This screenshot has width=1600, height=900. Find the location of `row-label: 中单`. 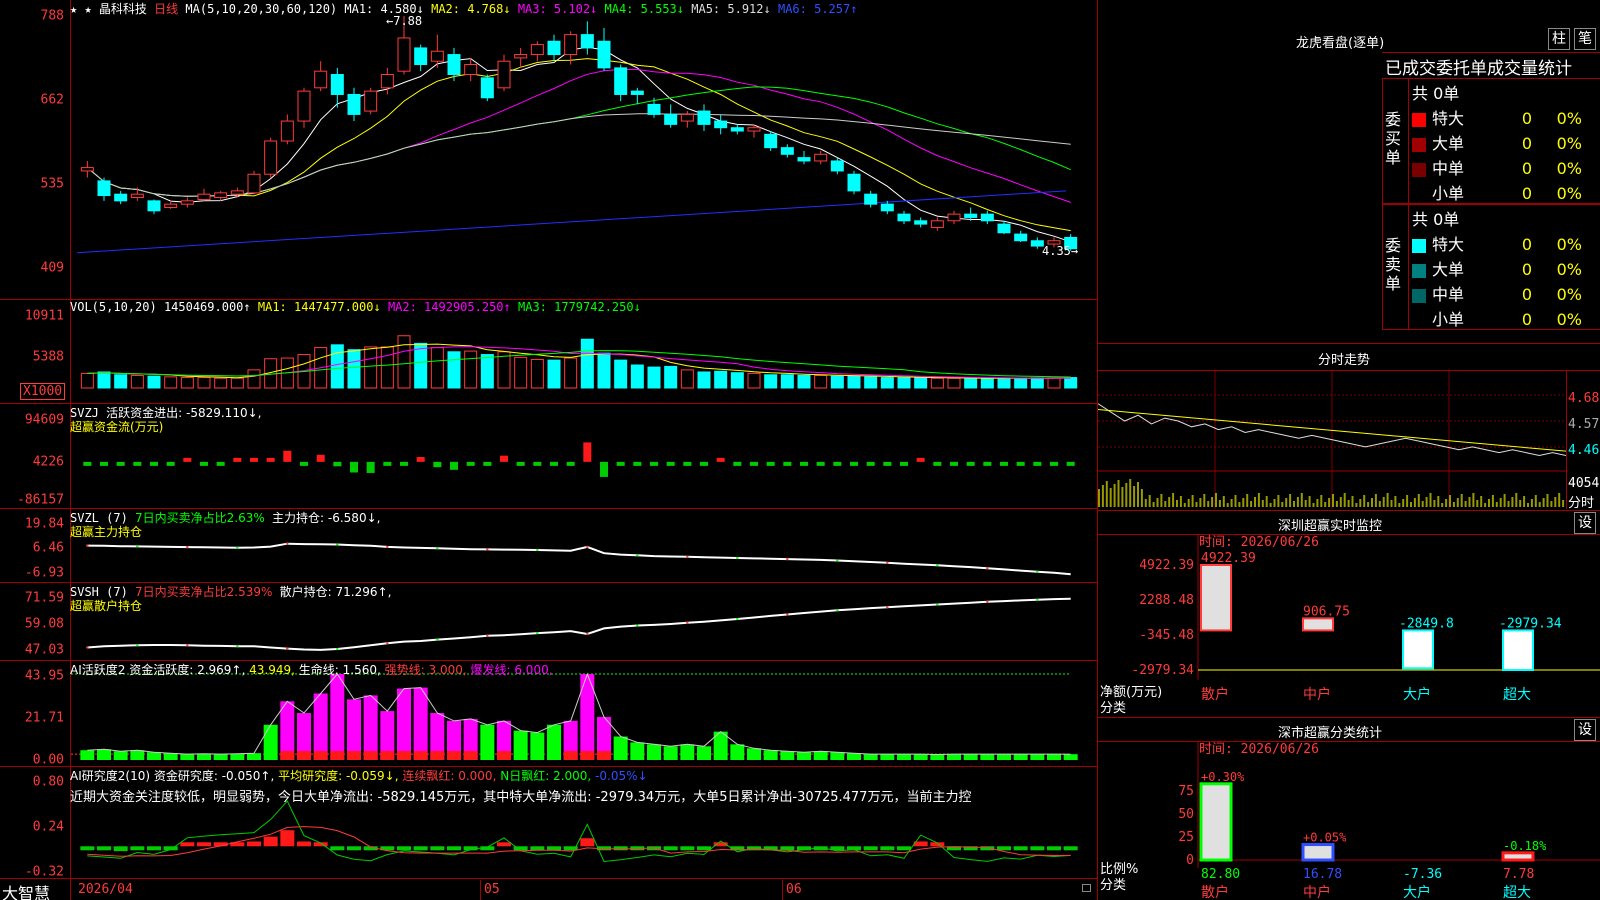

row-label: 中单 is located at coordinates (1448, 168).